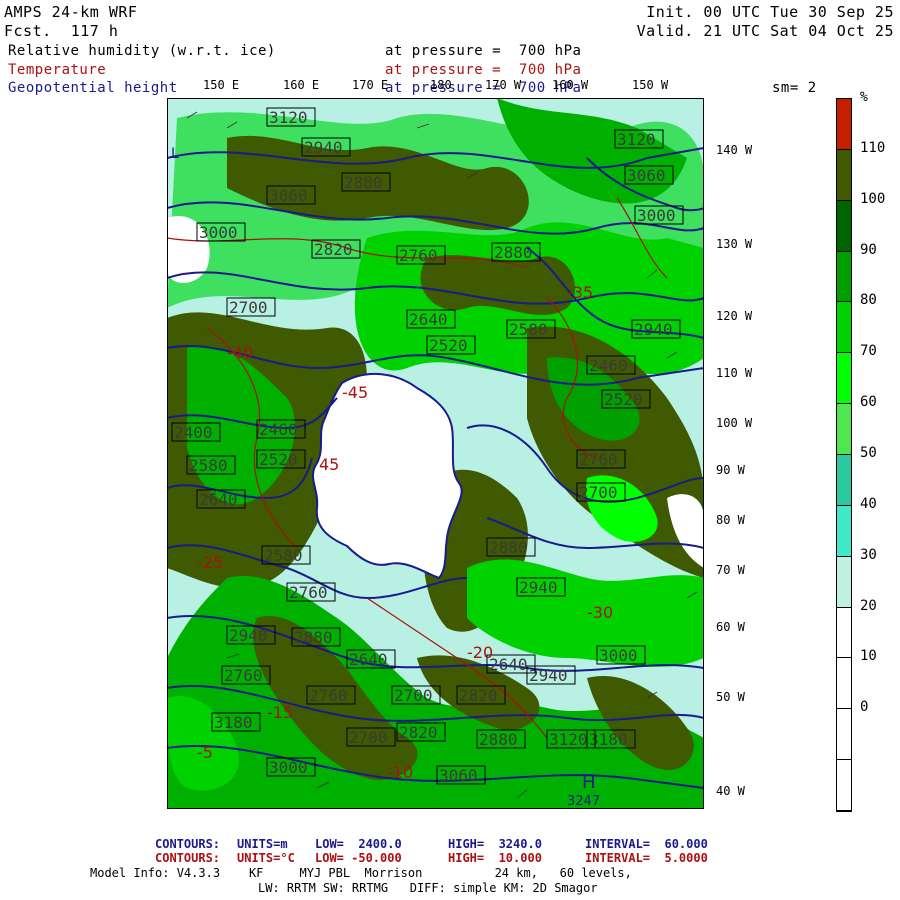 Image resolution: width=900 pixels, height=900 pixels. What do you see at coordinates (583, 801) in the screenshot?
I see `high-value: 3247` at bounding box center [583, 801].